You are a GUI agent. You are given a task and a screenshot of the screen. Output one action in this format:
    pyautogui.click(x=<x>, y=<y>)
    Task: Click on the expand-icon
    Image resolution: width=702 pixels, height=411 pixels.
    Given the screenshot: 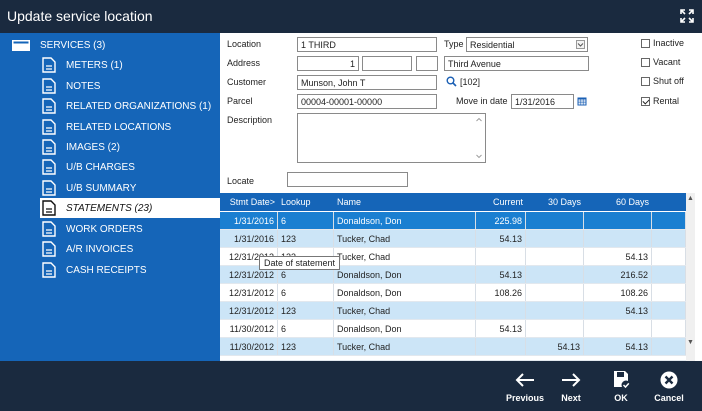 What is the action you would take?
    pyautogui.click(x=687, y=16)
    